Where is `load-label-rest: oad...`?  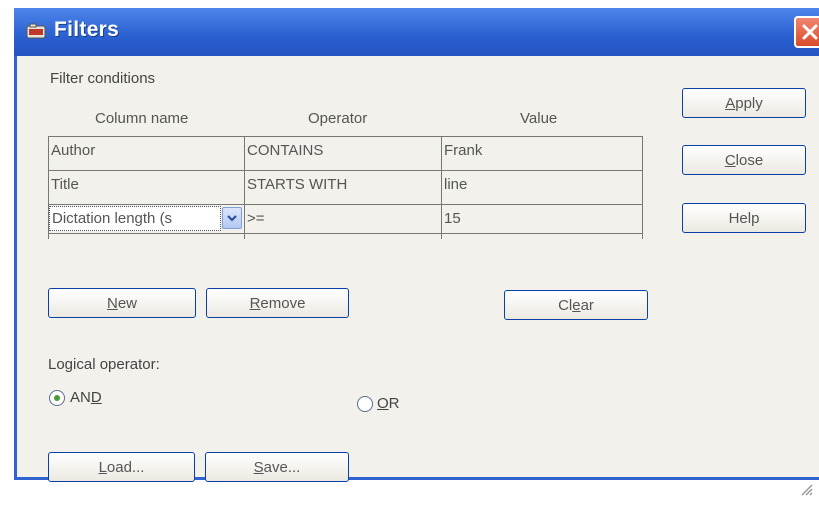
load-label-rest: oad... is located at coordinates (125, 467).